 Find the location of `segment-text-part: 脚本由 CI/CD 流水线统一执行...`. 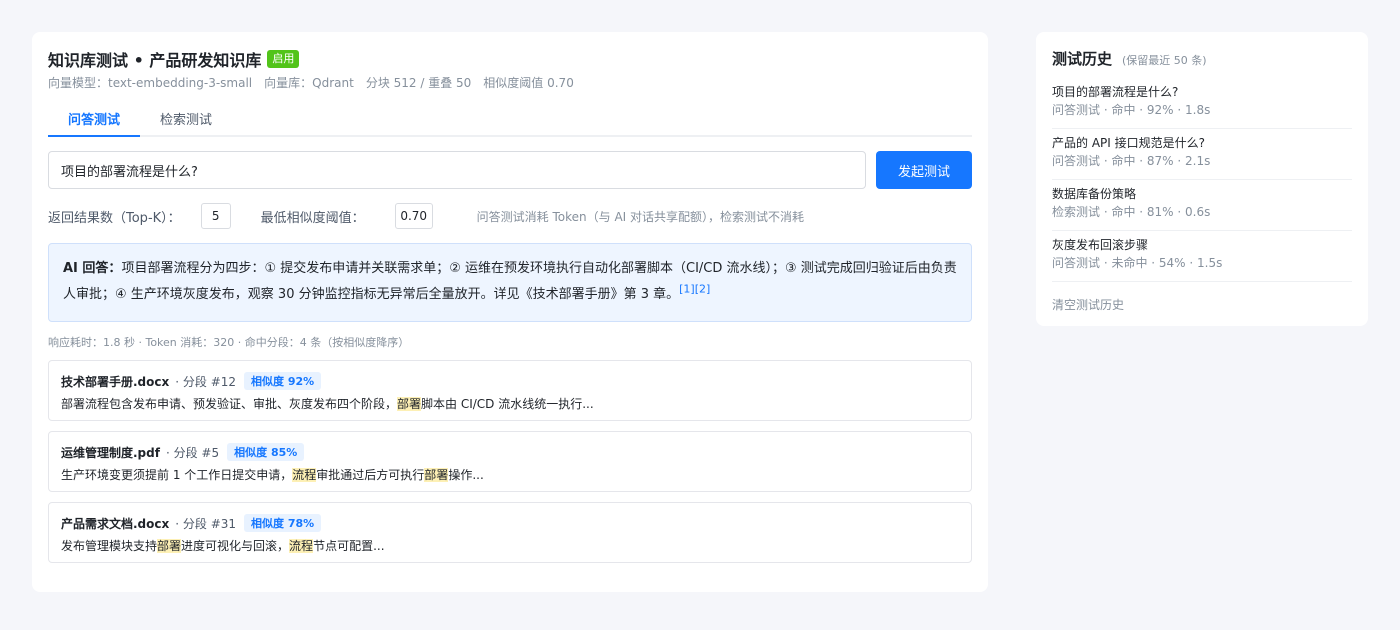

segment-text-part: 脚本由 CI/CD 流水线统一执行... is located at coordinates (507, 404).